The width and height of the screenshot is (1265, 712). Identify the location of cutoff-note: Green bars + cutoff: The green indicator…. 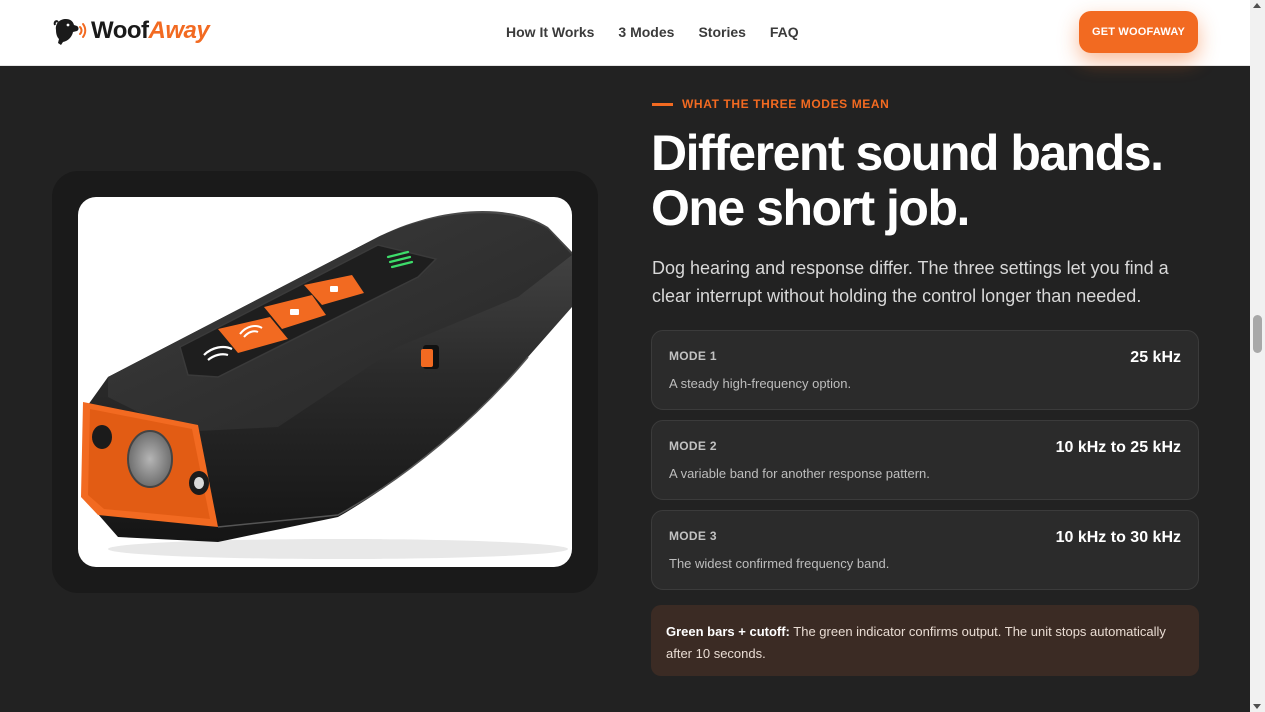
(925, 640).